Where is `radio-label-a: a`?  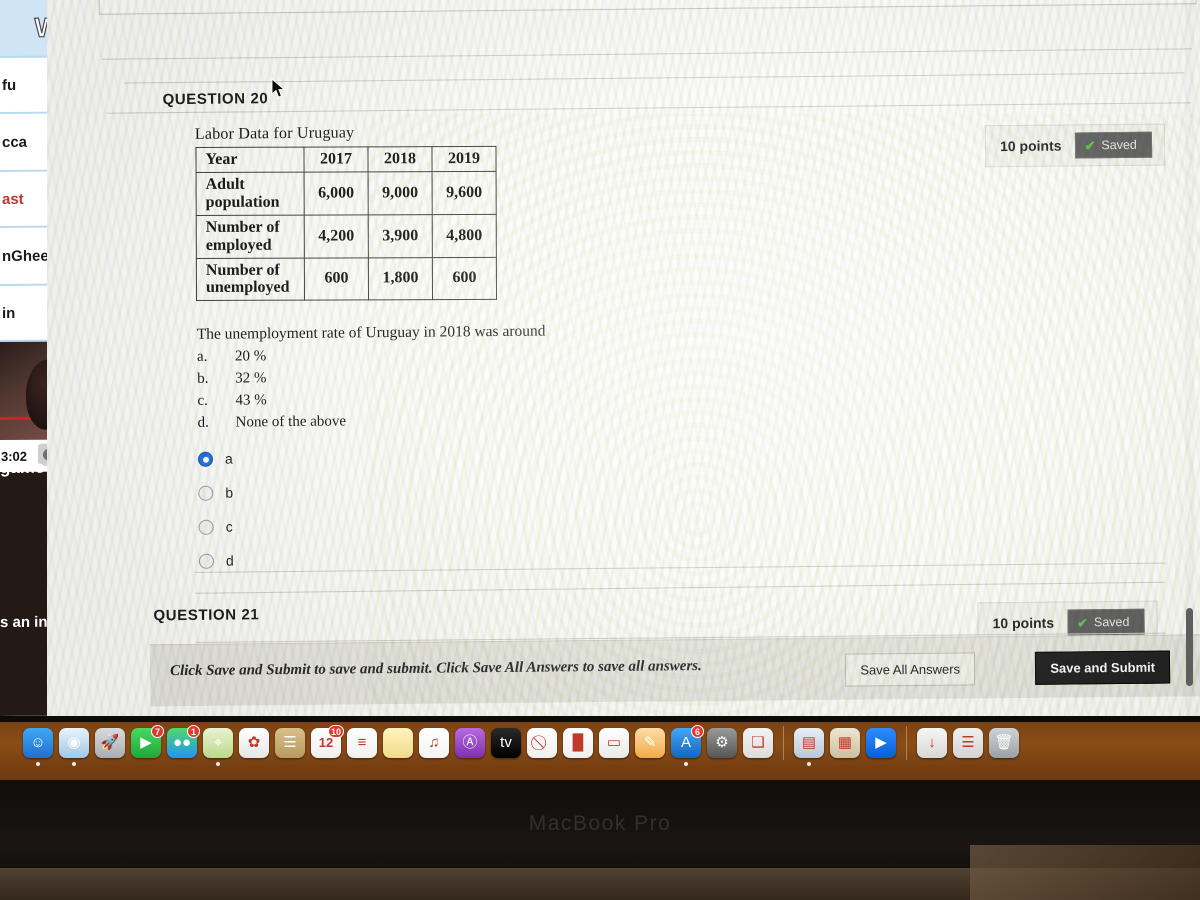
radio-label-a: a is located at coordinates (228, 458).